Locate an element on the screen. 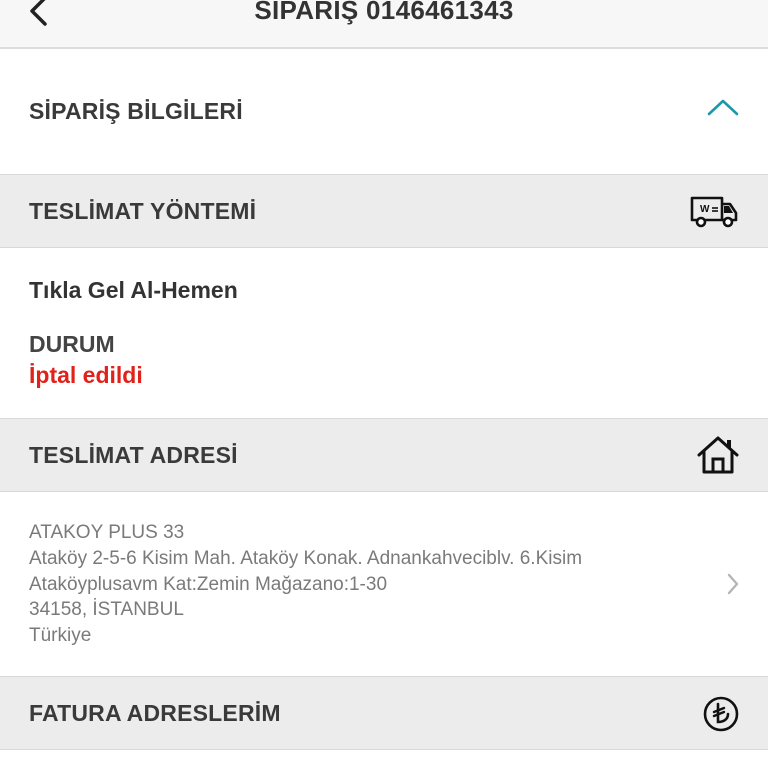 Image resolution: width=768 pixels, height=768 pixels. chevron-right-icon is located at coordinates (733, 586).